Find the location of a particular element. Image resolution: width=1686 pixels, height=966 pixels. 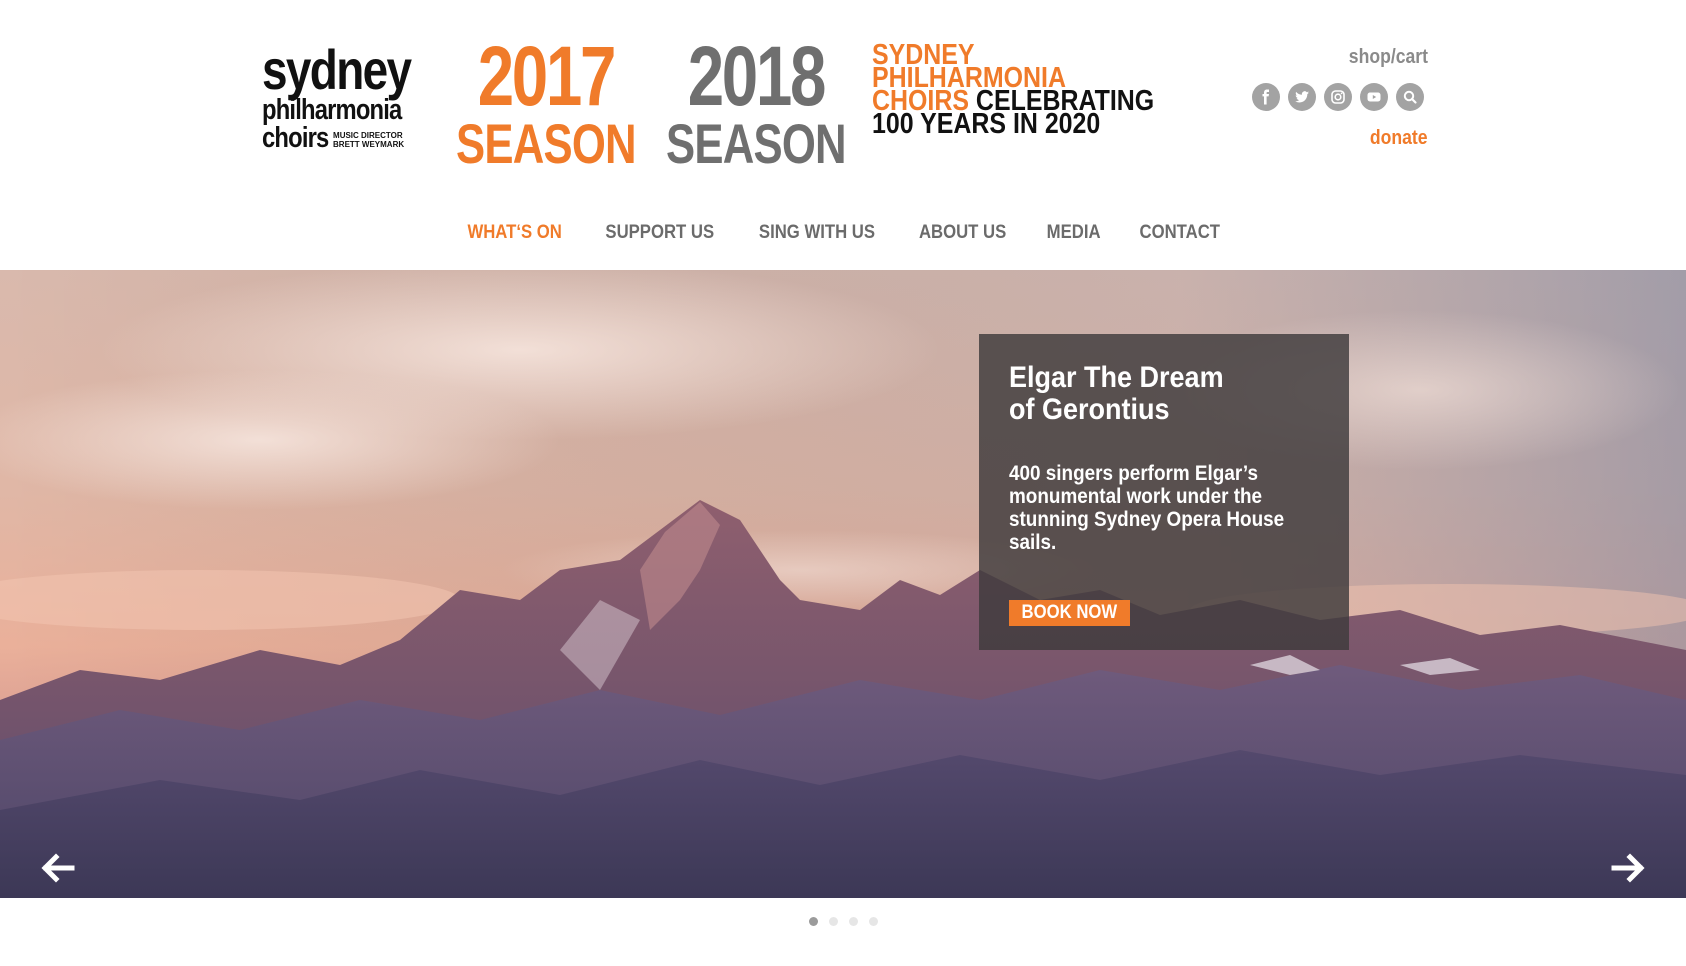

nav-item-contact: CONTACT is located at coordinates (1179, 233).